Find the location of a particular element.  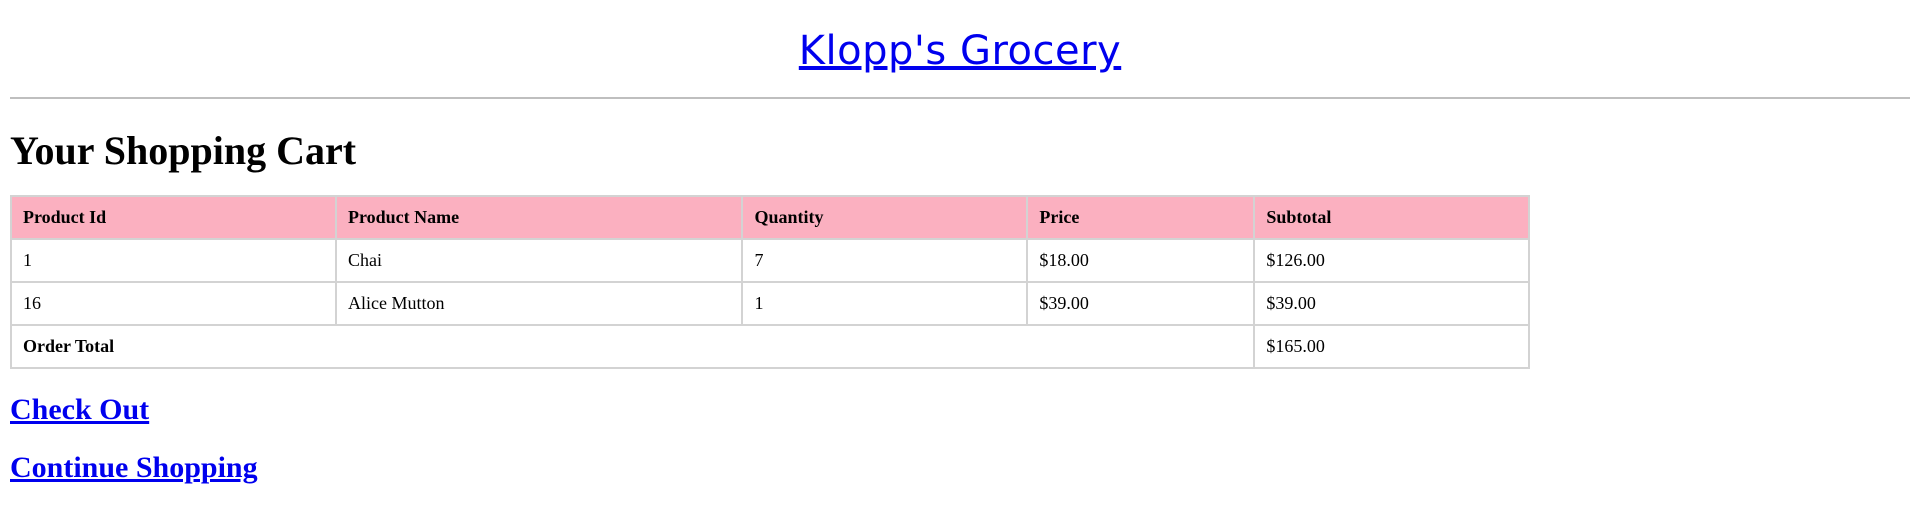

cell-product-name: Alice Mutton is located at coordinates (539, 303).